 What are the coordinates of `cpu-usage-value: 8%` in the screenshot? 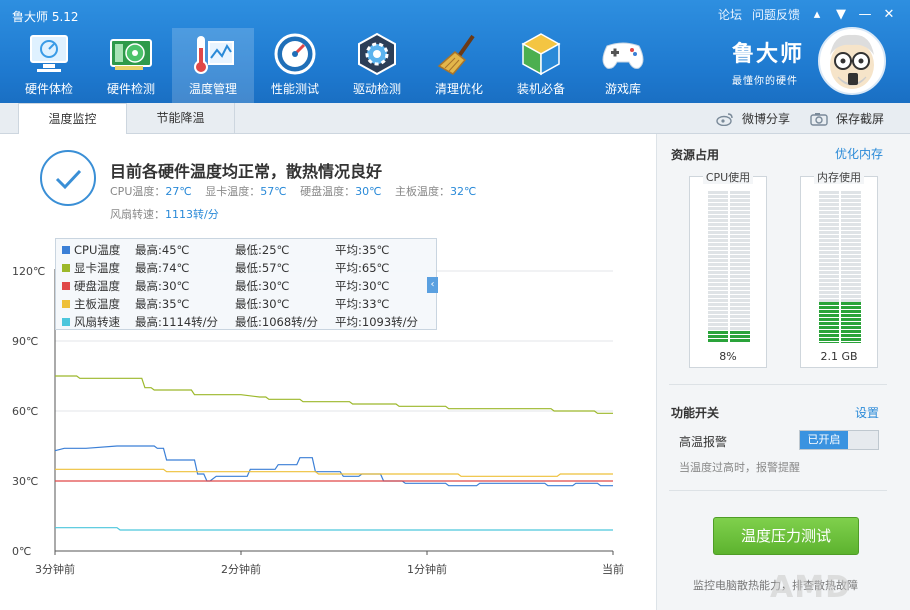 It's located at (728, 356).